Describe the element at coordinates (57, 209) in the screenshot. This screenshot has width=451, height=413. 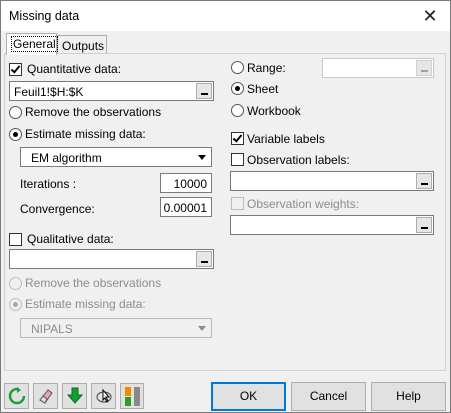
I see `convergence-label: Convergence:` at that location.